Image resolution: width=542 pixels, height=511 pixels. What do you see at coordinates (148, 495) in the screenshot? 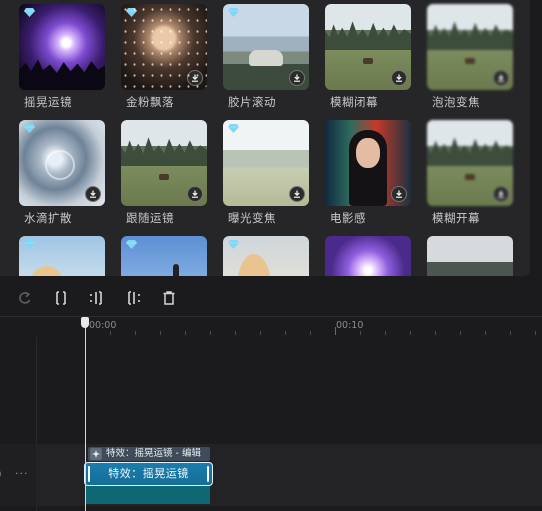
I see `clip-underlay` at bounding box center [148, 495].